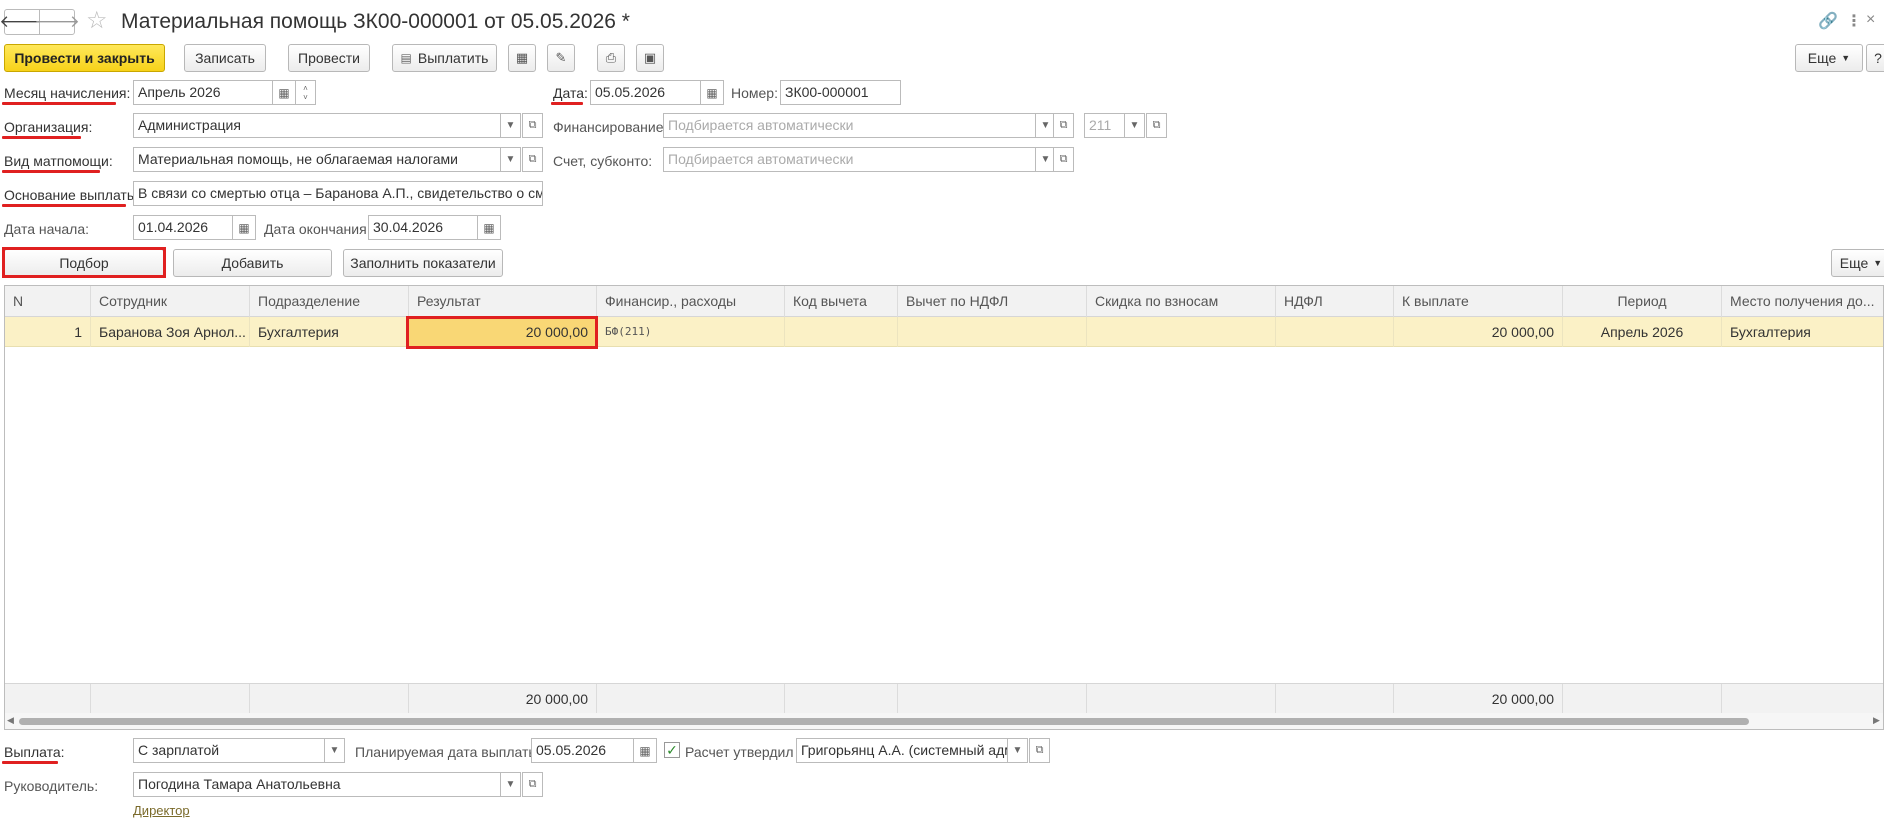  What do you see at coordinates (317, 784) in the screenshot?
I see `manager-field: Погодина Тамара Анатольевна` at bounding box center [317, 784].